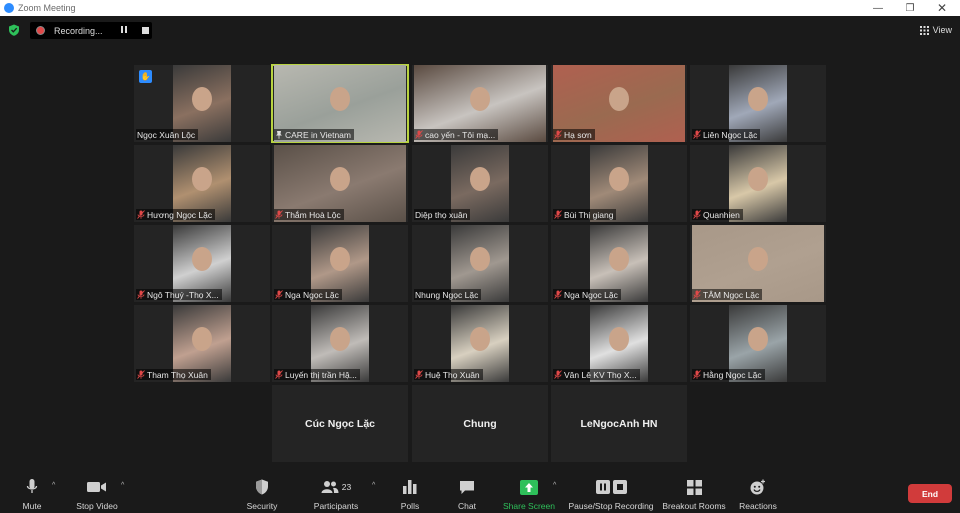 The image size is (960, 513). I want to click on participant-tile-no-video: LeNgocAnh HN, so click(619, 423).